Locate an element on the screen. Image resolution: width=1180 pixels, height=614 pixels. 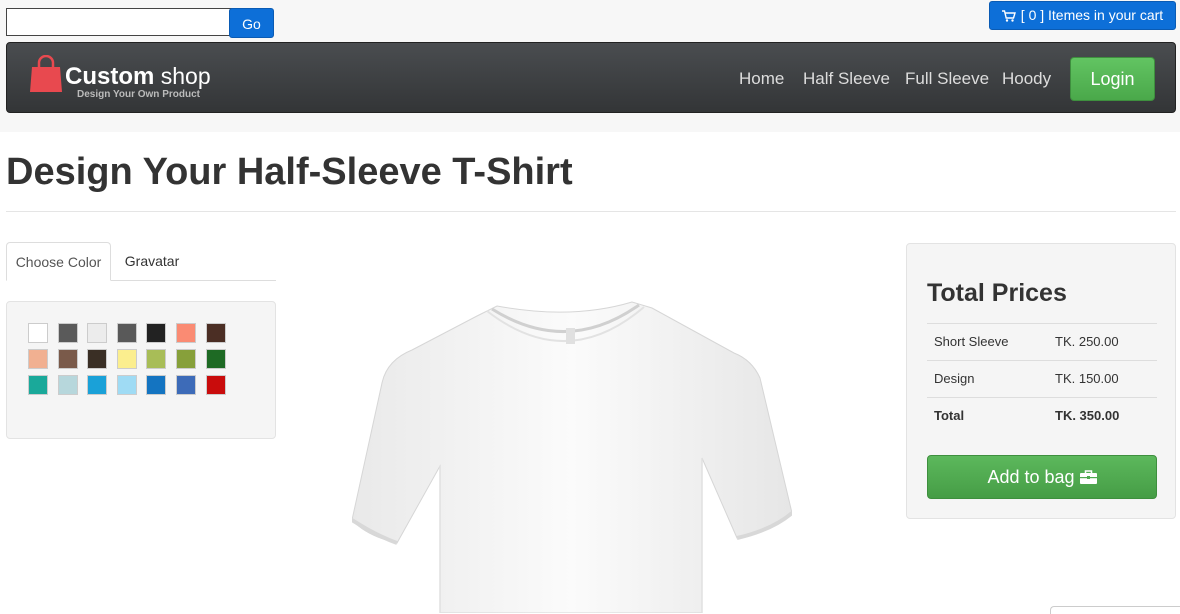
color-swatch-panel is located at coordinates (141, 370).